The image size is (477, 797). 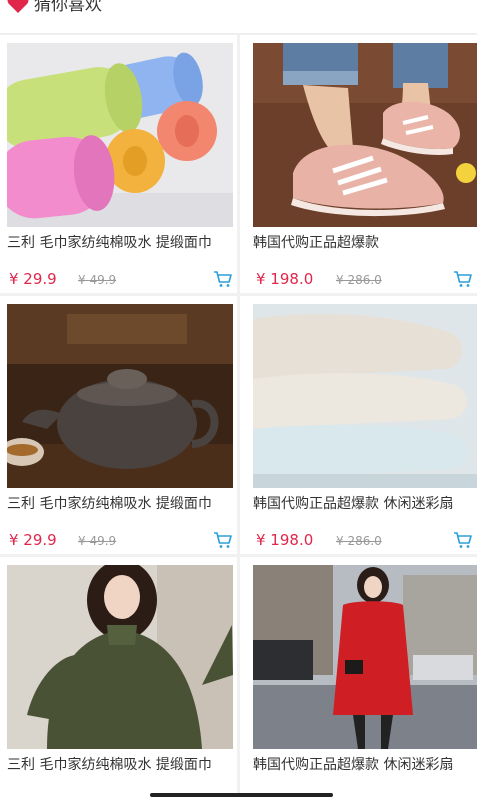 I want to click on home-indicator, so click(x=241, y=795).